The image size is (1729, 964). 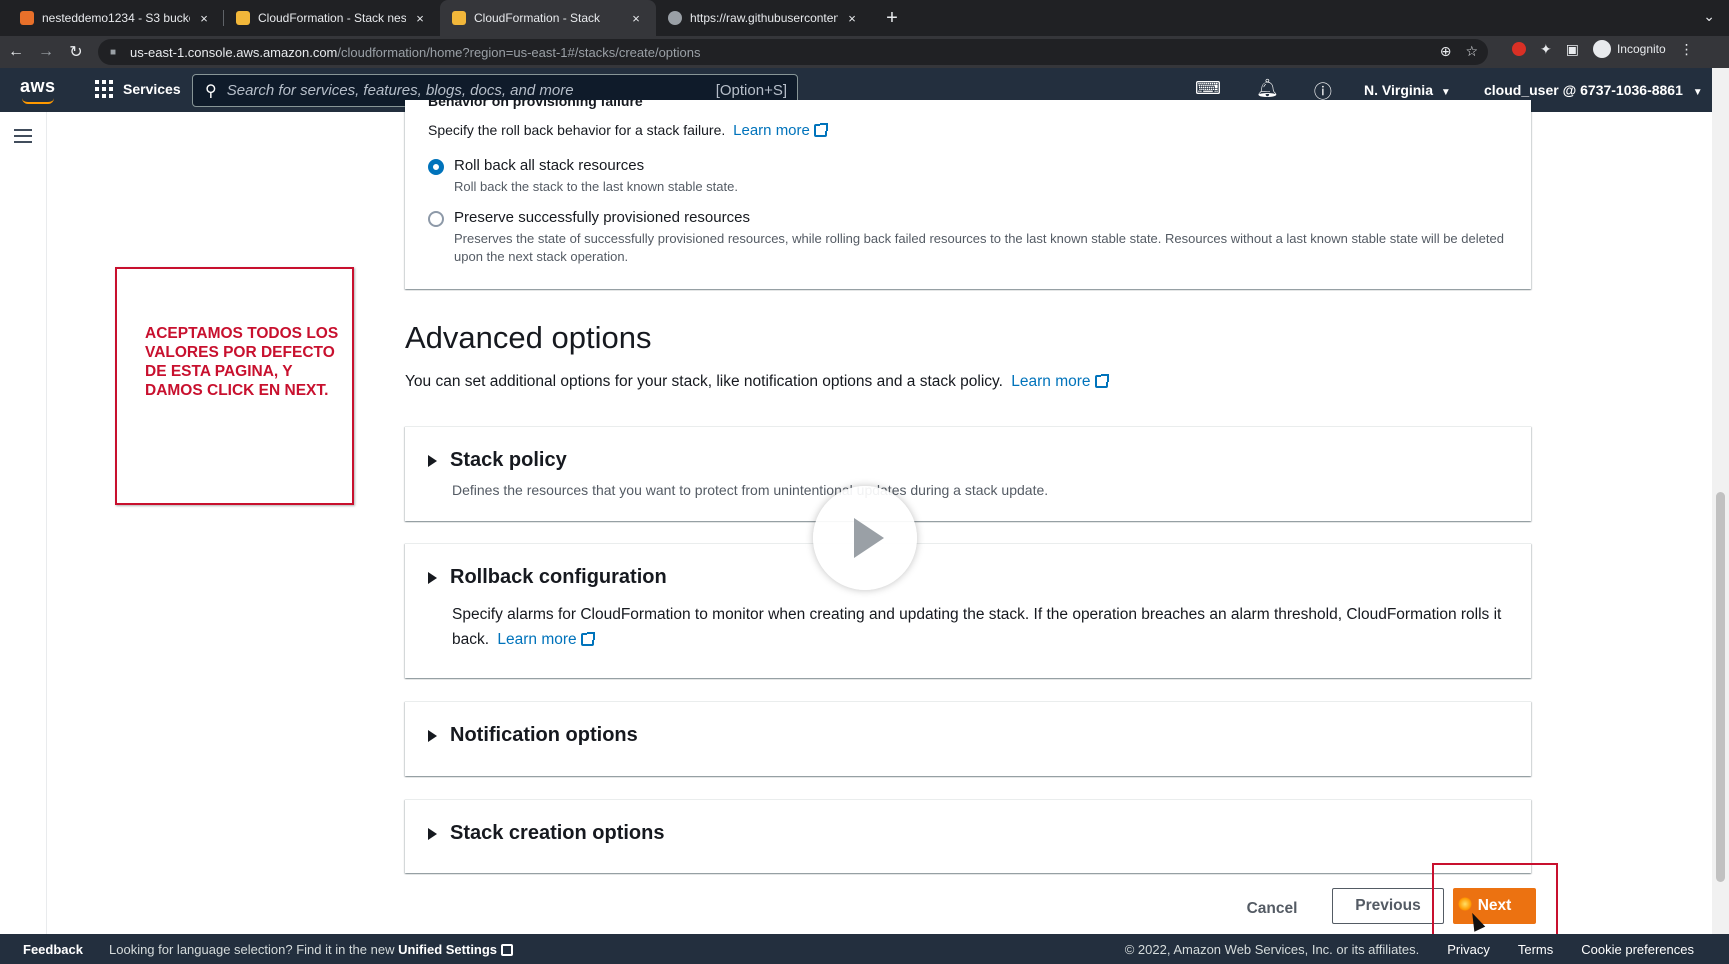 What do you see at coordinates (23, 523) in the screenshot?
I see `side-navigation-rail` at bounding box center [23, 523].